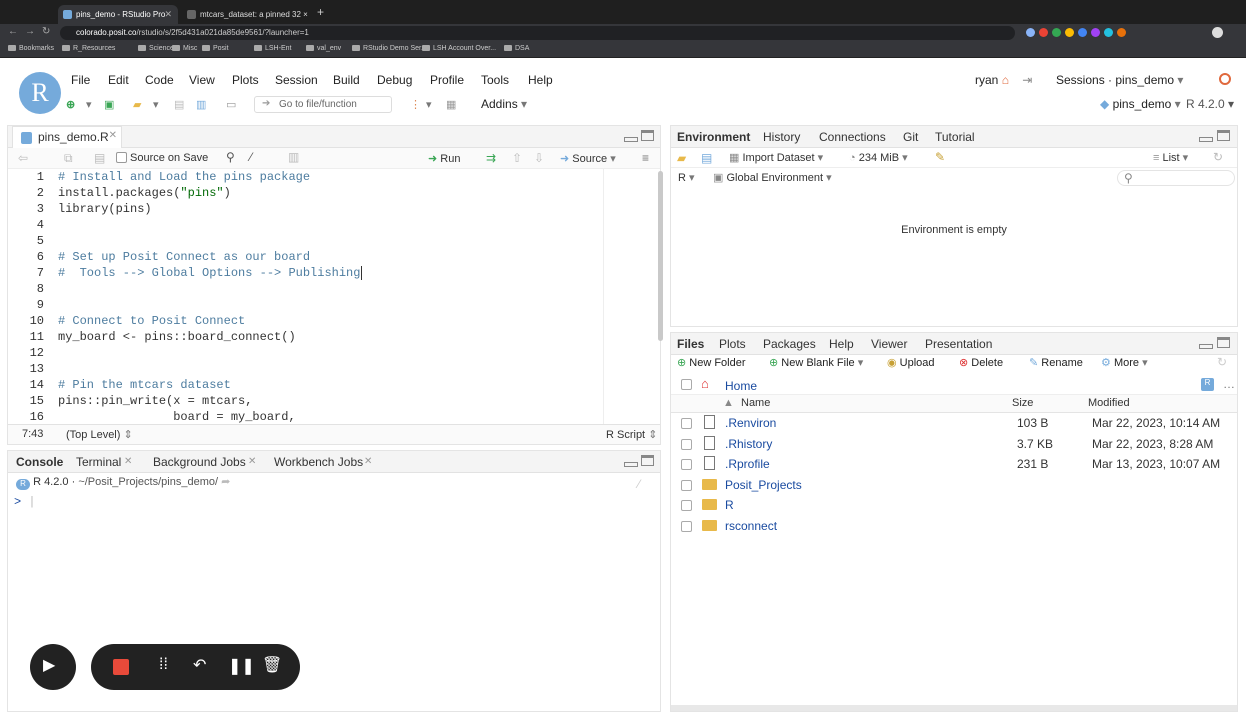 The width and height of the screenshot is (1246, 720). Describe the element at coordinates (176, 417) in the screenshot. I see `code-line: board = my_board,` at that location.